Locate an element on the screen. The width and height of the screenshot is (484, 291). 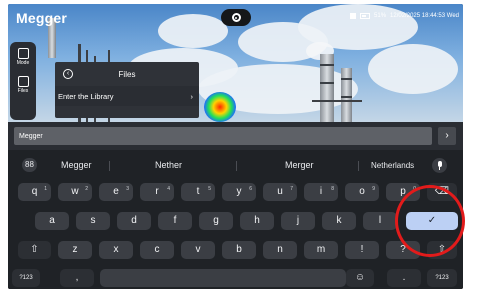
camera-icon is located at coordinates (236, 17).